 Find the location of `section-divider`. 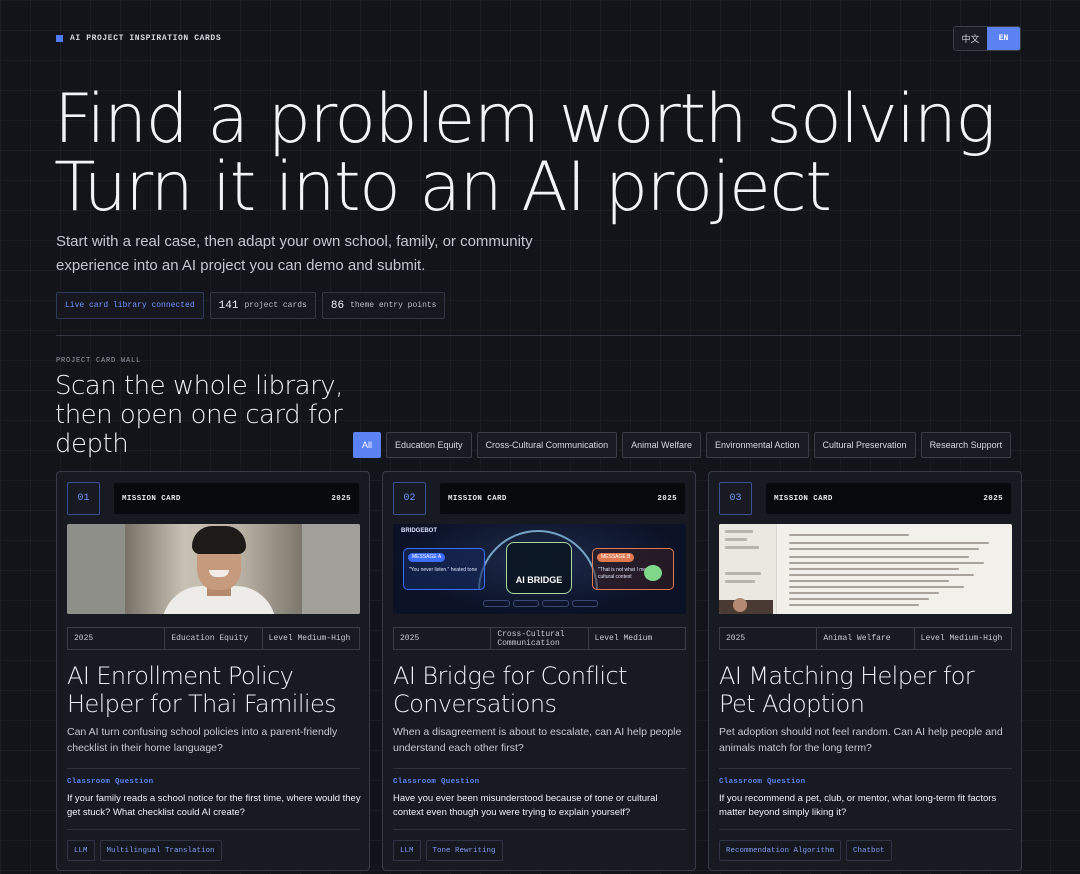

section-divider is located at coordinates (538, 335).